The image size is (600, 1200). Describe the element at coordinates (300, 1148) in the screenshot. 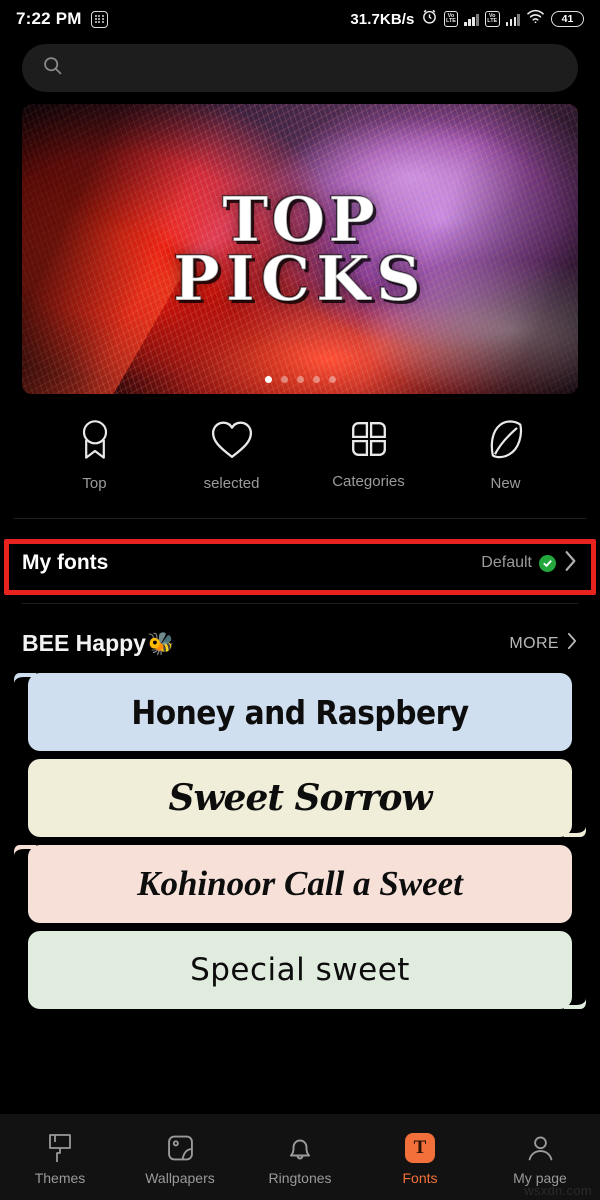

I see `bell-icon` at that location.